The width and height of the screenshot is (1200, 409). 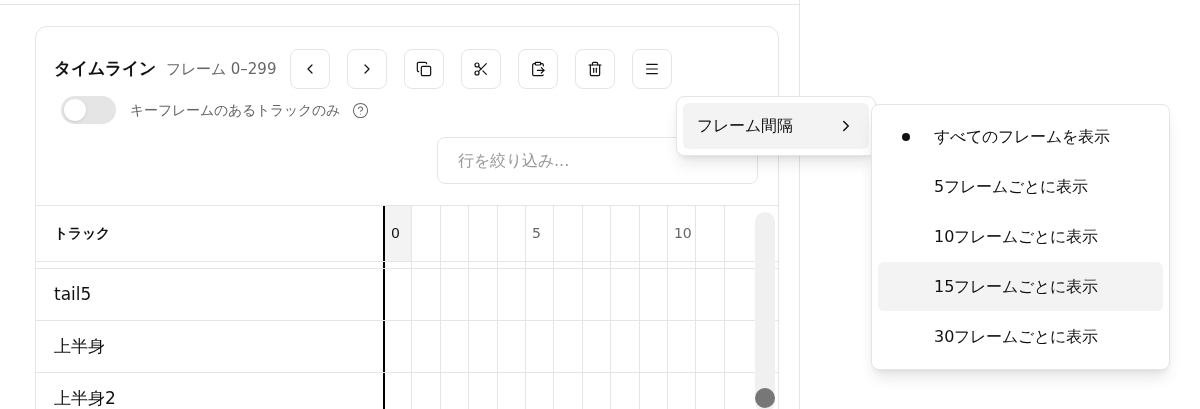 What do you see at coordinates (765, 310) in the screenshot?
I see `scrollbar-track` at bounding box center [765, 310].